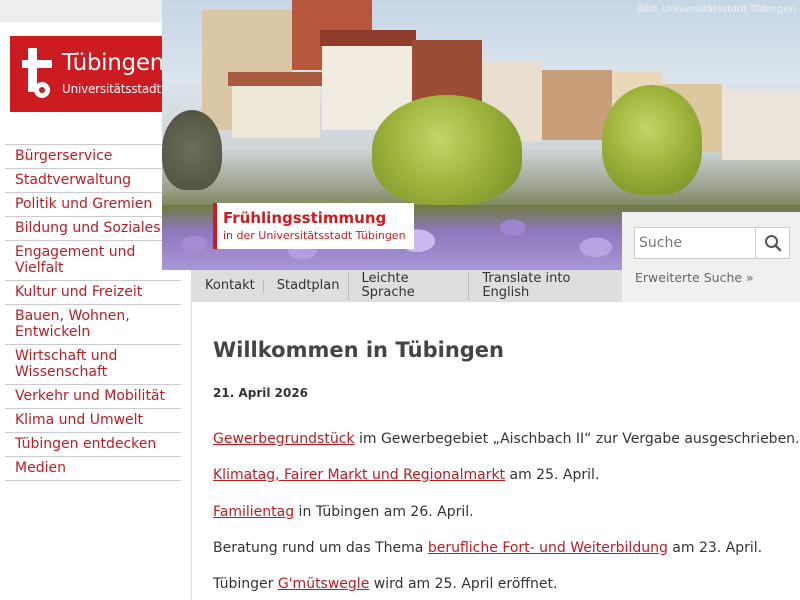  What do you see at coordinates (93, 397) in the screenshot?
I see `nav-item-verkehr: Verkehr und Mobilität` at bounding box center [93, 397].